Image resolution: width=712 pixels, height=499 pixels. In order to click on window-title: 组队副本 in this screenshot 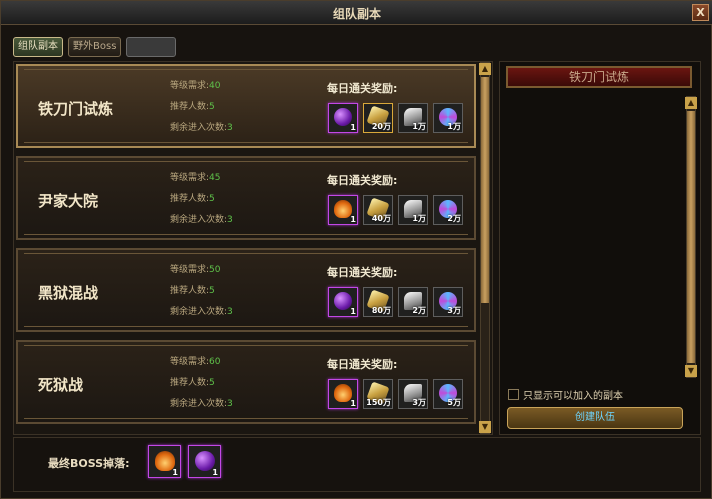, I will do `click(356, 14)`.